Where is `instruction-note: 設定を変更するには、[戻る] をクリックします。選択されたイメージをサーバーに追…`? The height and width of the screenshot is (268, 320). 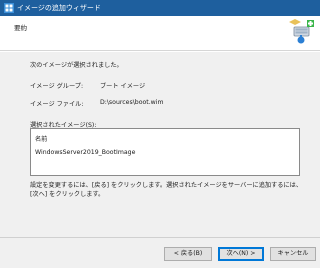
instruction-note: 設定を変更するには、[戻る] をクリックします。選択されたイメージをサーバーに追… is located at coordinates (166, 190).